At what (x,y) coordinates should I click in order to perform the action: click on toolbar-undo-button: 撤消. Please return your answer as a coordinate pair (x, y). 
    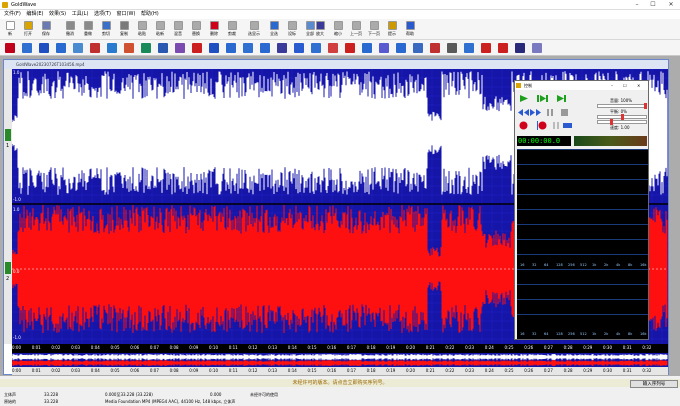
    Looking at the image, I should click on (70, 29).